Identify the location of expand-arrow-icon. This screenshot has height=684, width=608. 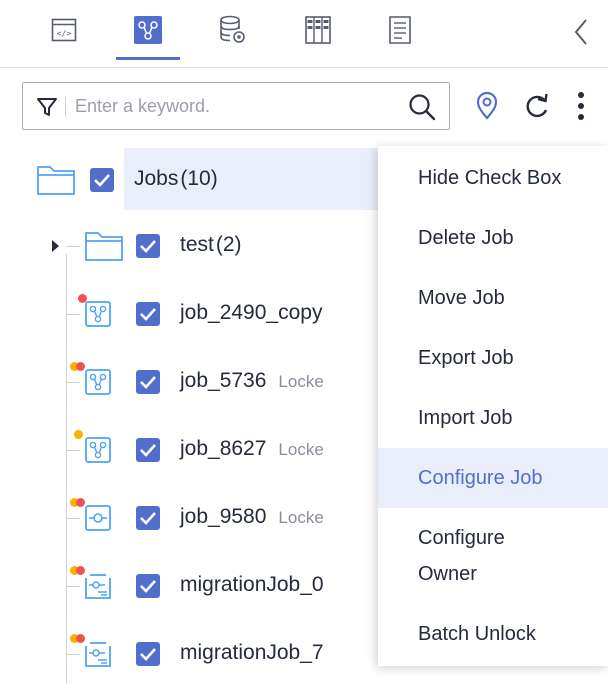
(55, 246).